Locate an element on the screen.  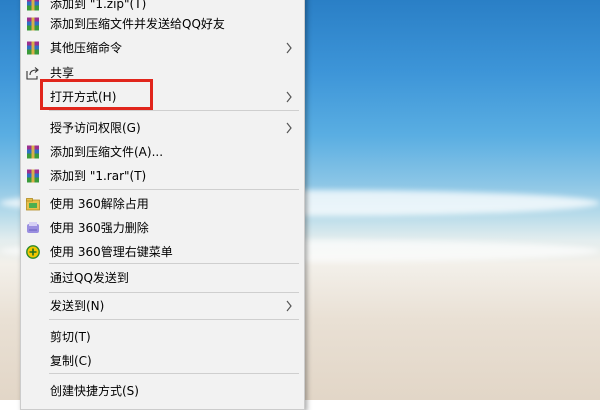
menu-item-label: 复制(C) is located at coordinates (71, 361).